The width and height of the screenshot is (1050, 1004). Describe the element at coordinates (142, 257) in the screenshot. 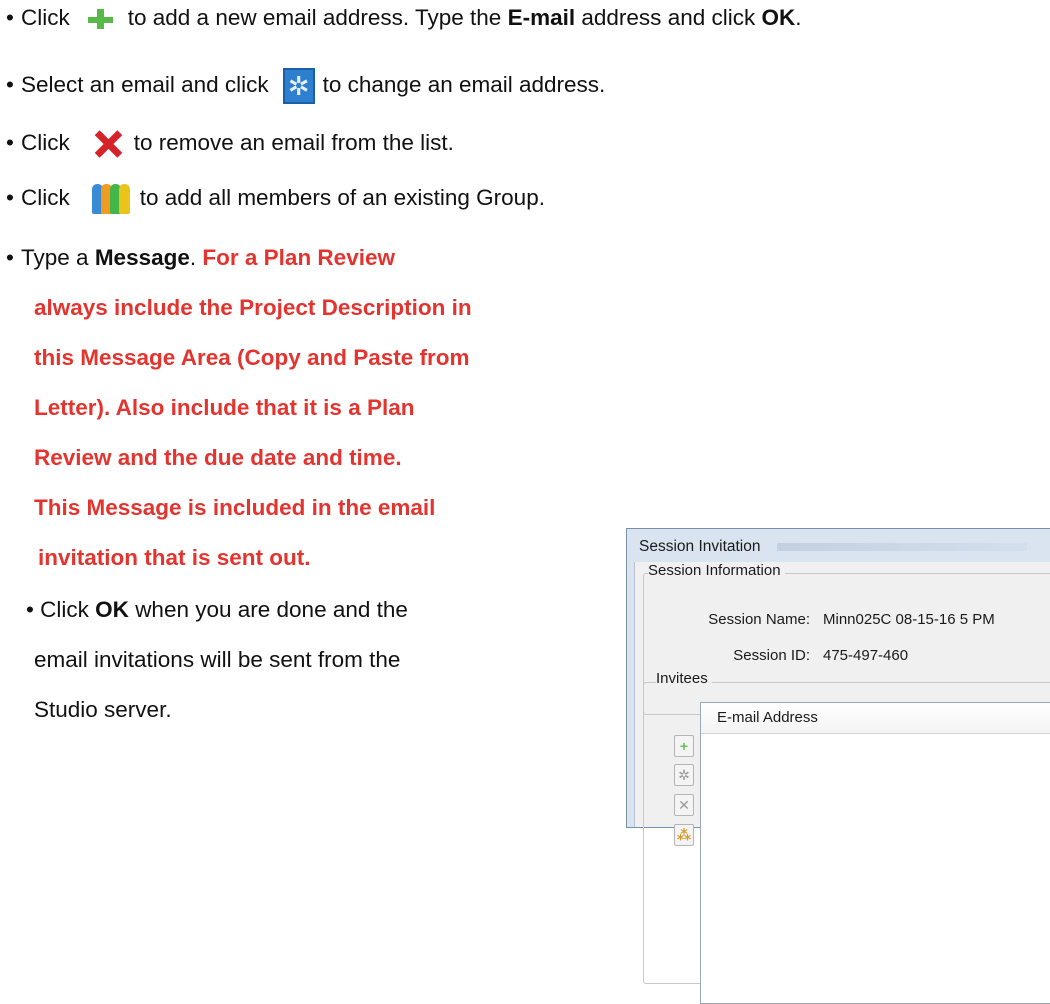

I see `text-message-bold: Message` at that location.